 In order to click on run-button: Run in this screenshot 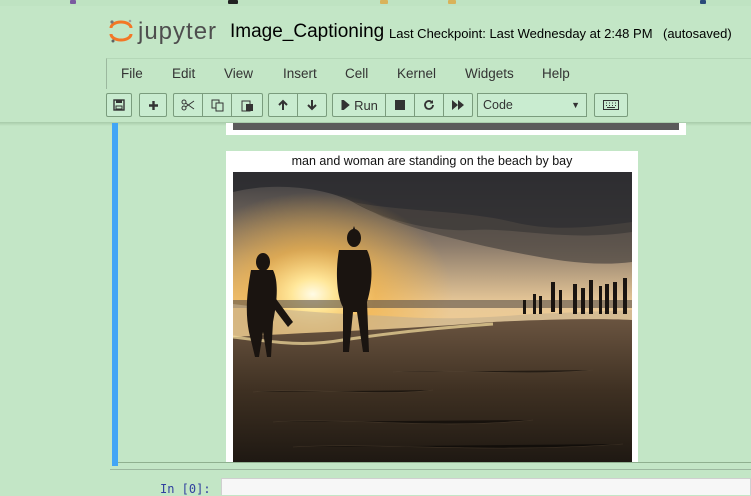, I will do `click(359, 105)`.